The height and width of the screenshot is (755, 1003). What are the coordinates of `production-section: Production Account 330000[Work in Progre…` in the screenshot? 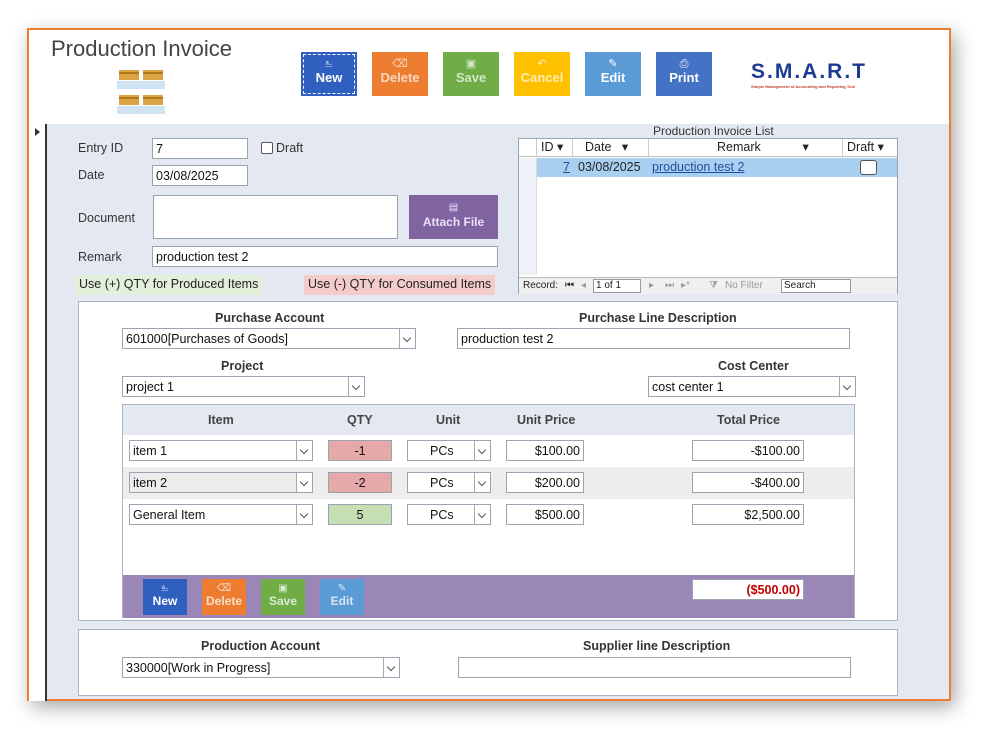 It's located at (488, 662).